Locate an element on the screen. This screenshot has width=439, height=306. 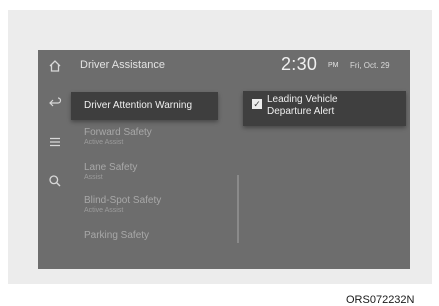
clock: 2:30 PM Fri, Oct. 29 is located at coordinates (343, 65).